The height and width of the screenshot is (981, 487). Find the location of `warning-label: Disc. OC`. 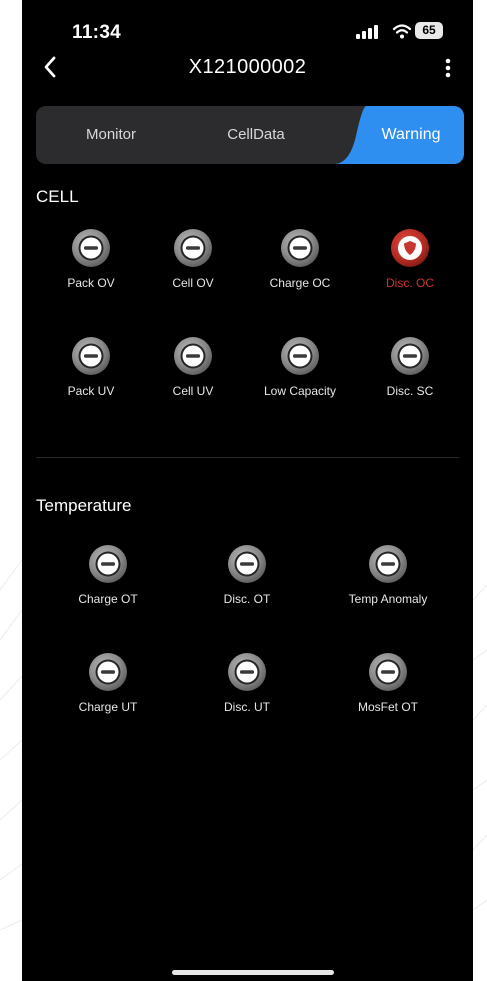

warning-label: Disc. OC is located at coordinates (410, 283).